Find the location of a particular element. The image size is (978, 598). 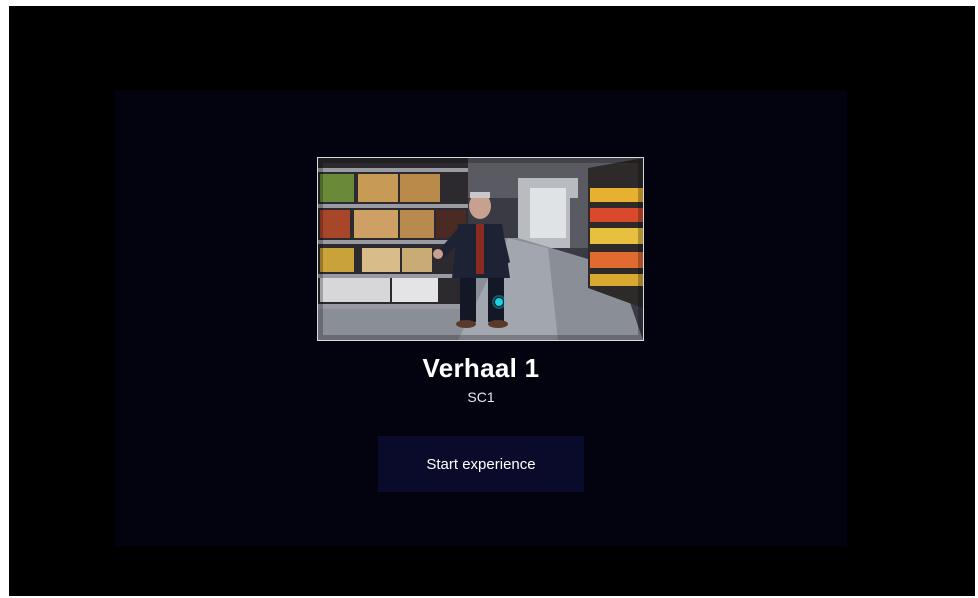

supermarket-scene-image is located at coordinates (480, 249).